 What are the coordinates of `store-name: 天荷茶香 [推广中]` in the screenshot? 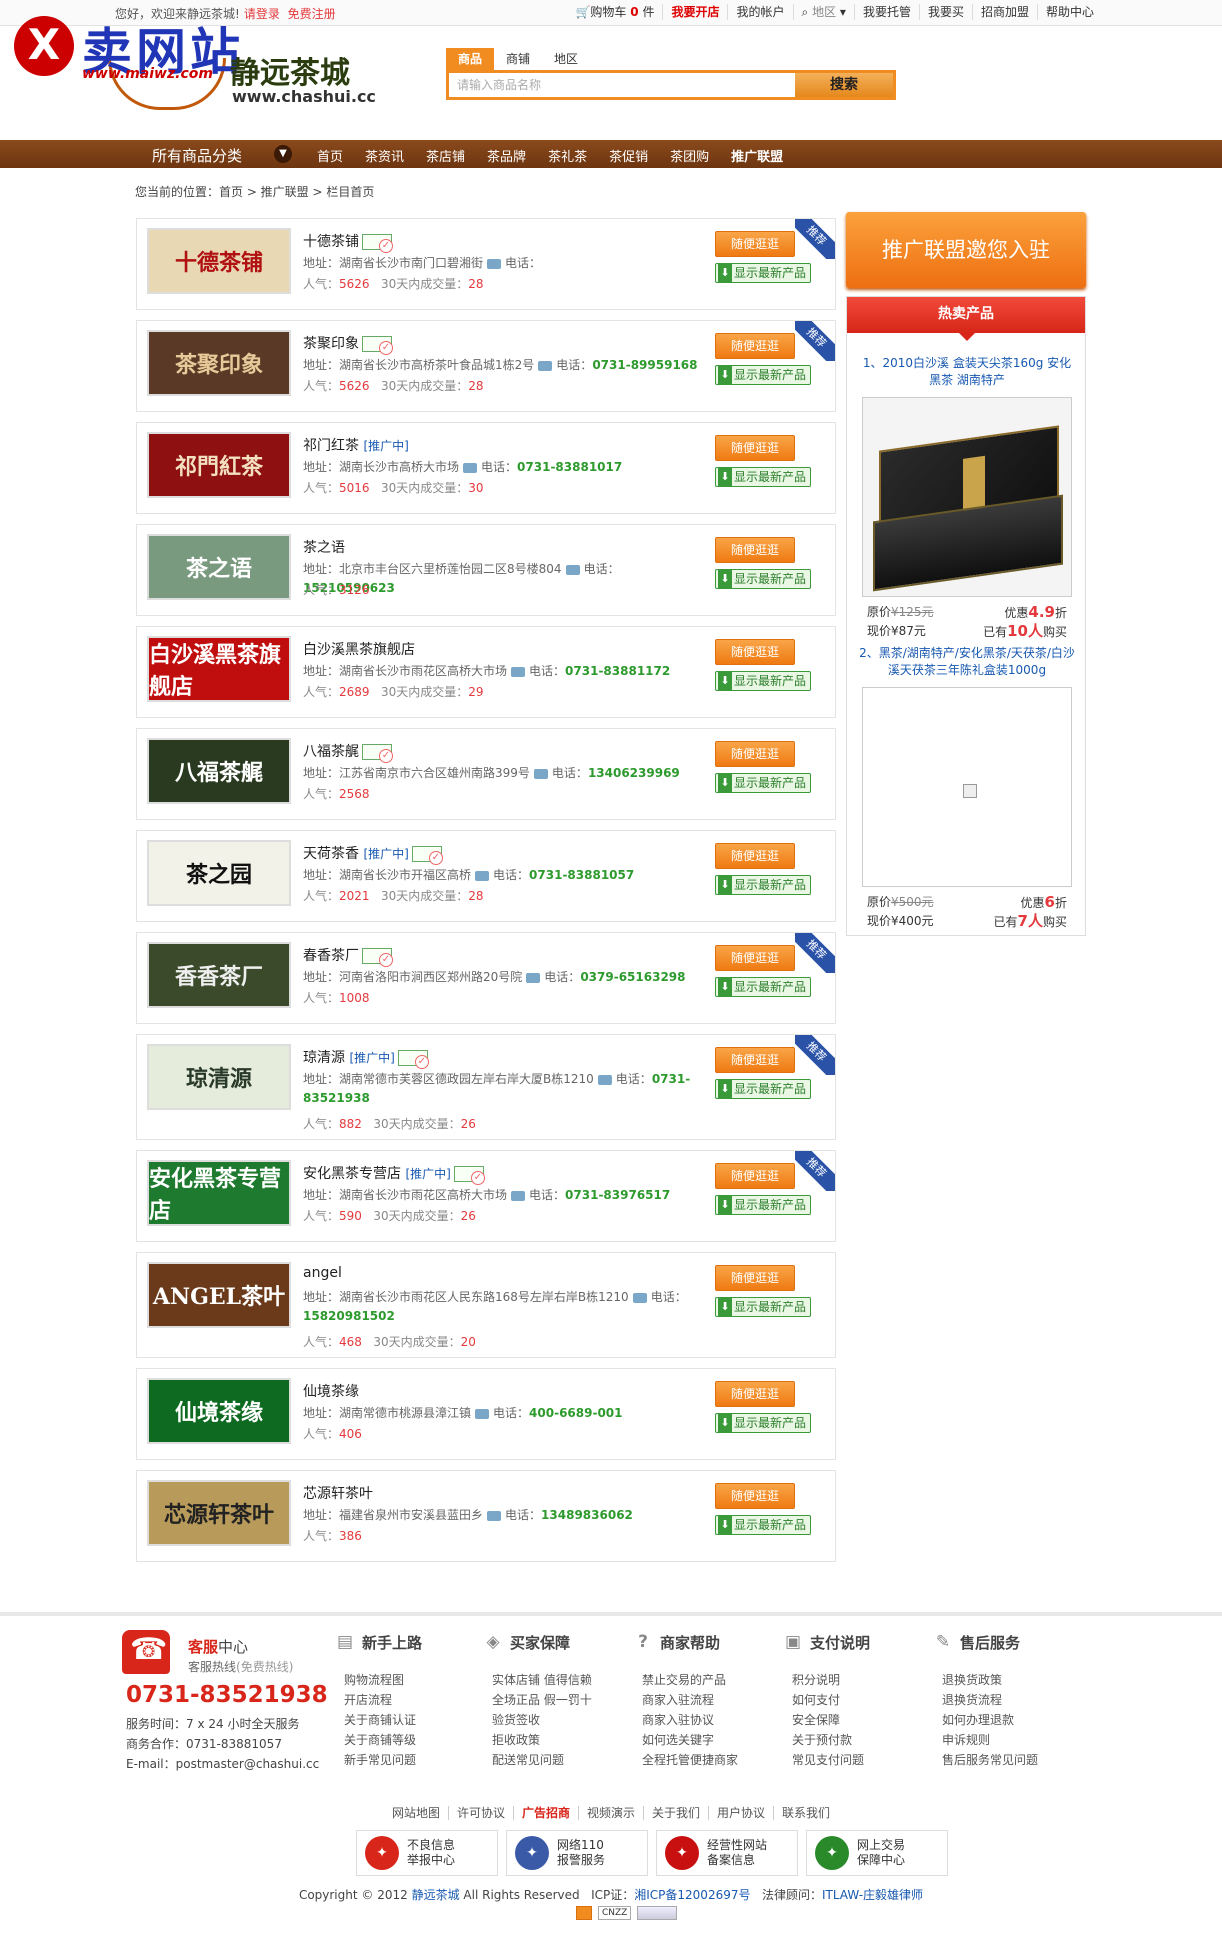 It's located at (373, 854).